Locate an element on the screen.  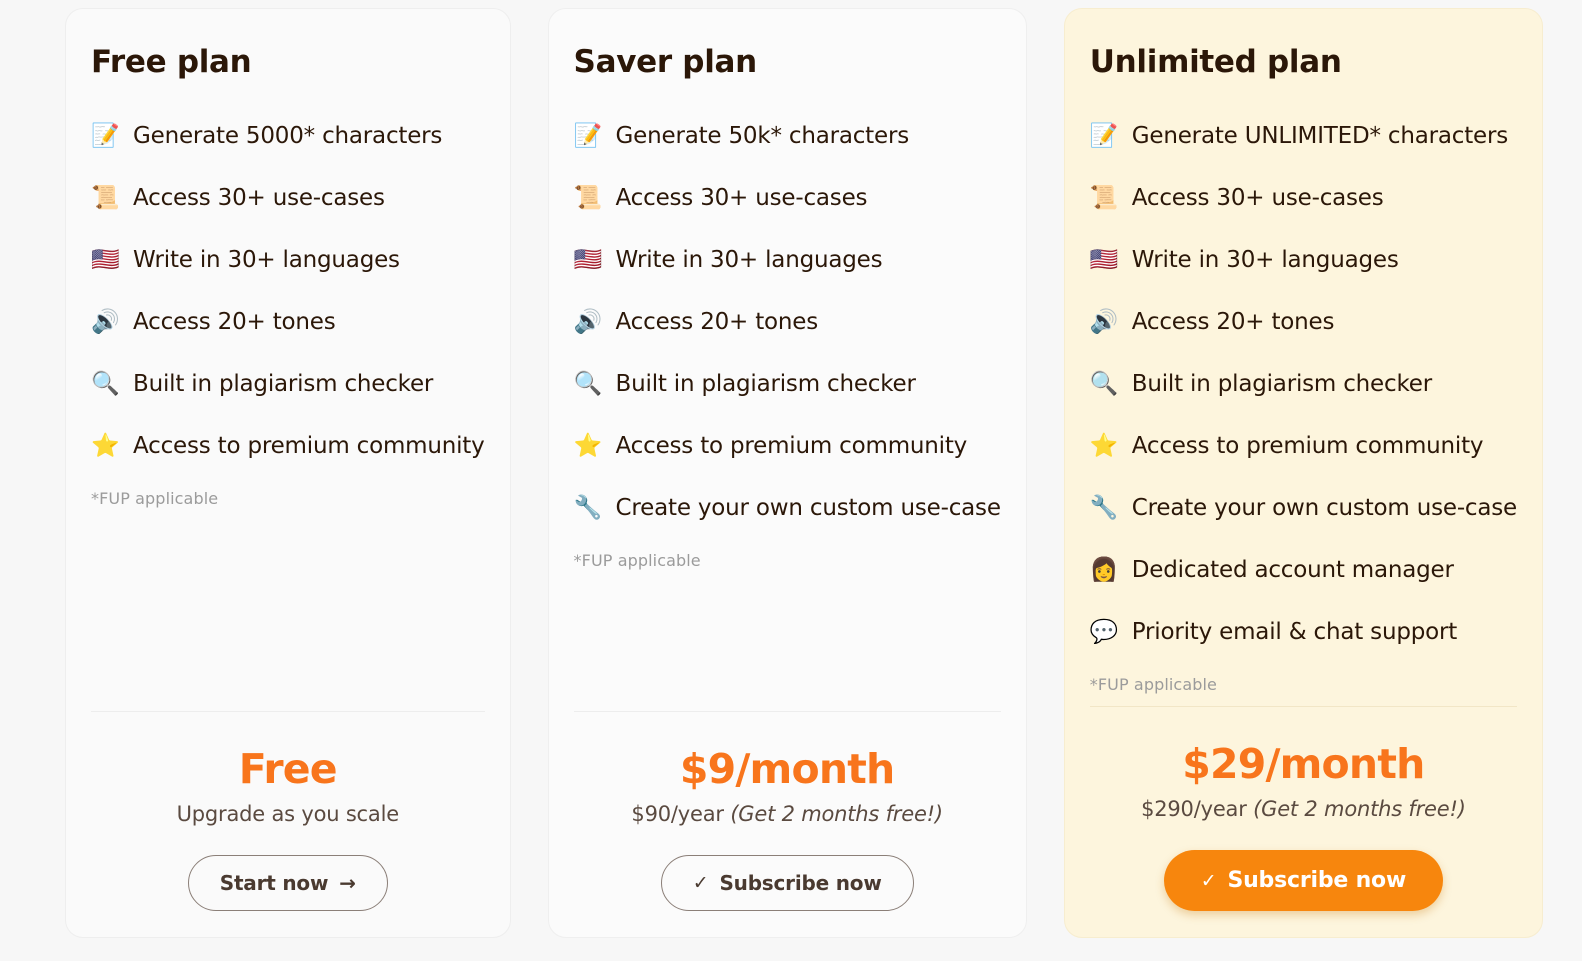
price-secondary: $290/year (Get 2 months free!) is located at coordinates (1303, 809).